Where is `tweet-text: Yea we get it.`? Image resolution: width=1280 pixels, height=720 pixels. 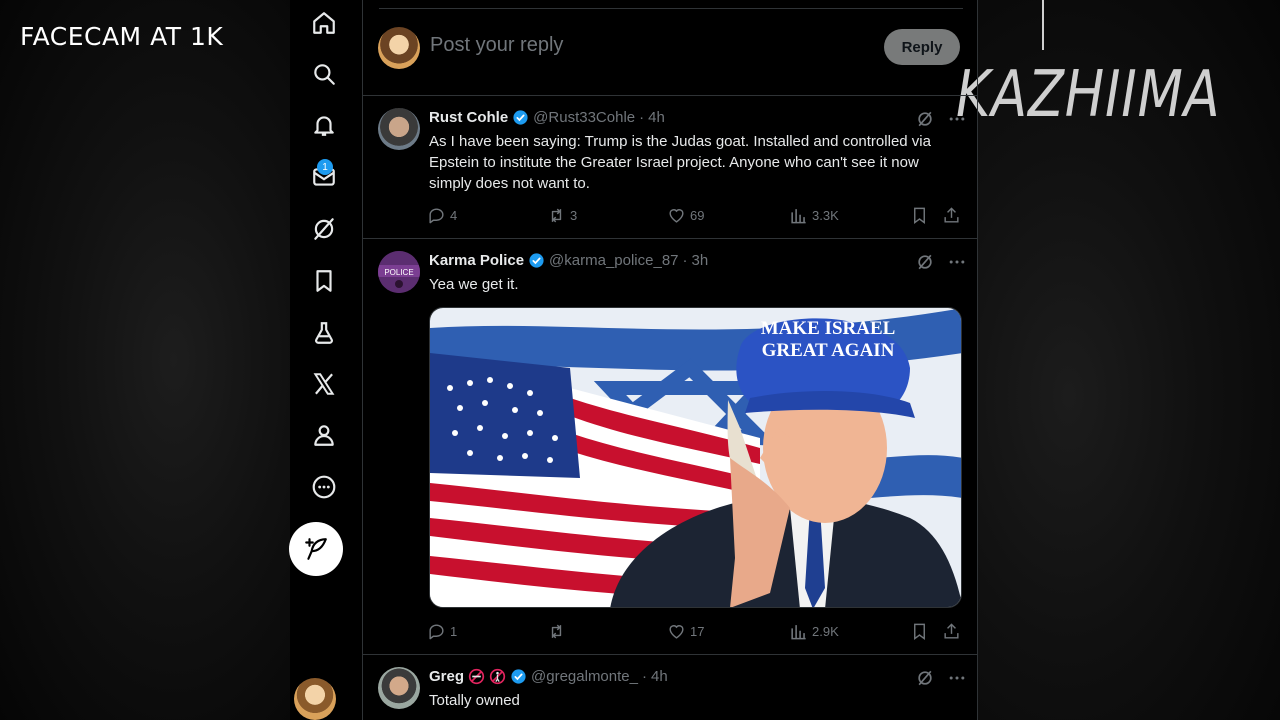 tweet-text: Yea we get it. is located at coordinates (474, 284).